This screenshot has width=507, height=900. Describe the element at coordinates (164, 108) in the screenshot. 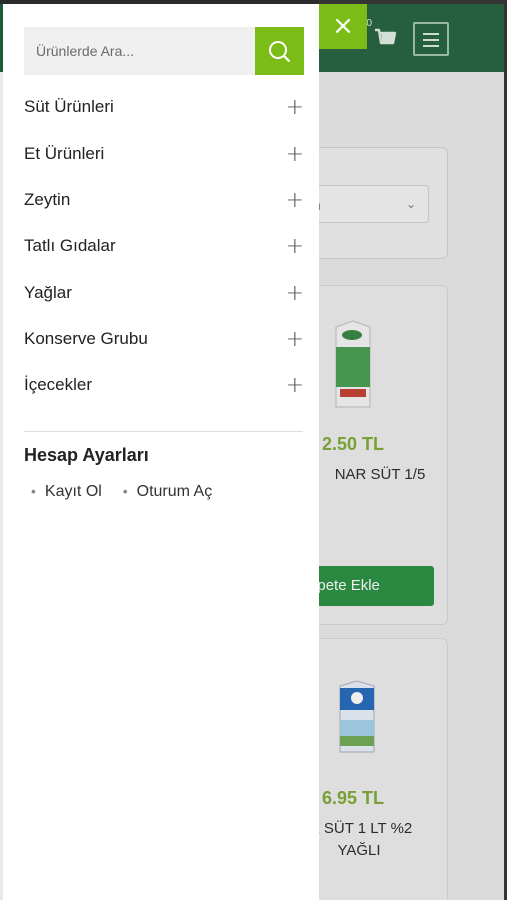

I see `category-item-sut-urunleri: Süt Ürünleri +` at that location.